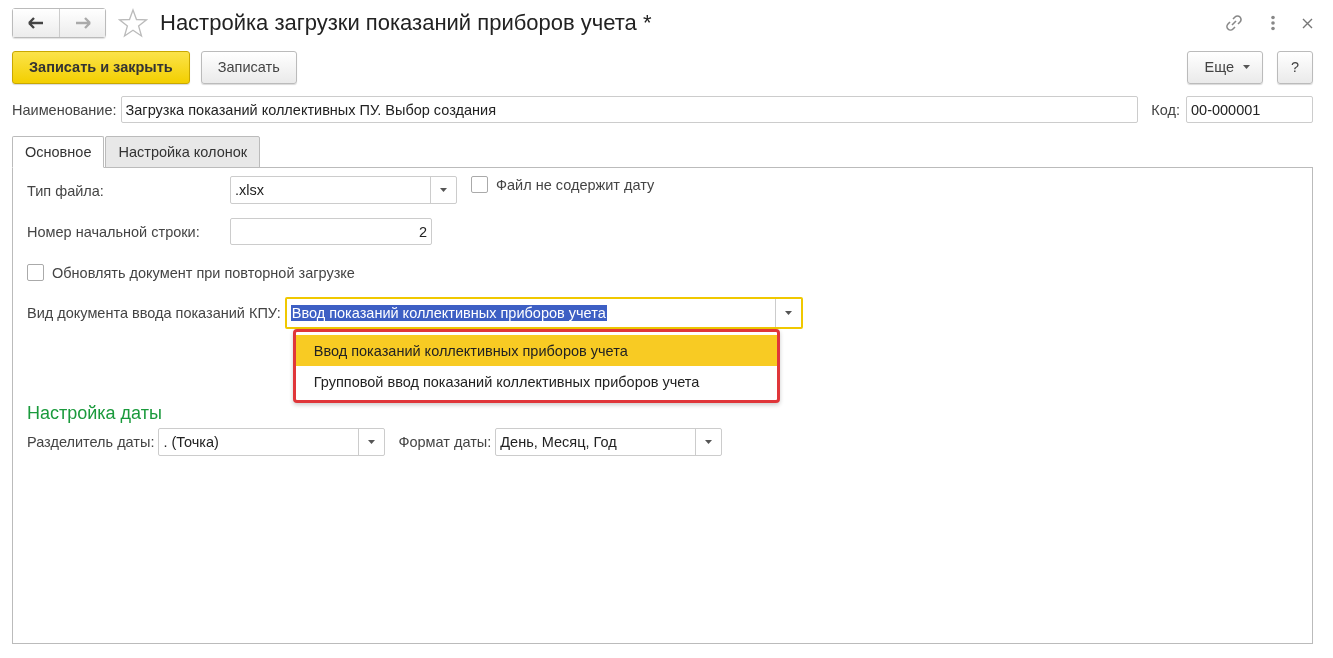 The image size is (1333, 658). I want to click on tab: Настройка колонок, so click(183, 152).